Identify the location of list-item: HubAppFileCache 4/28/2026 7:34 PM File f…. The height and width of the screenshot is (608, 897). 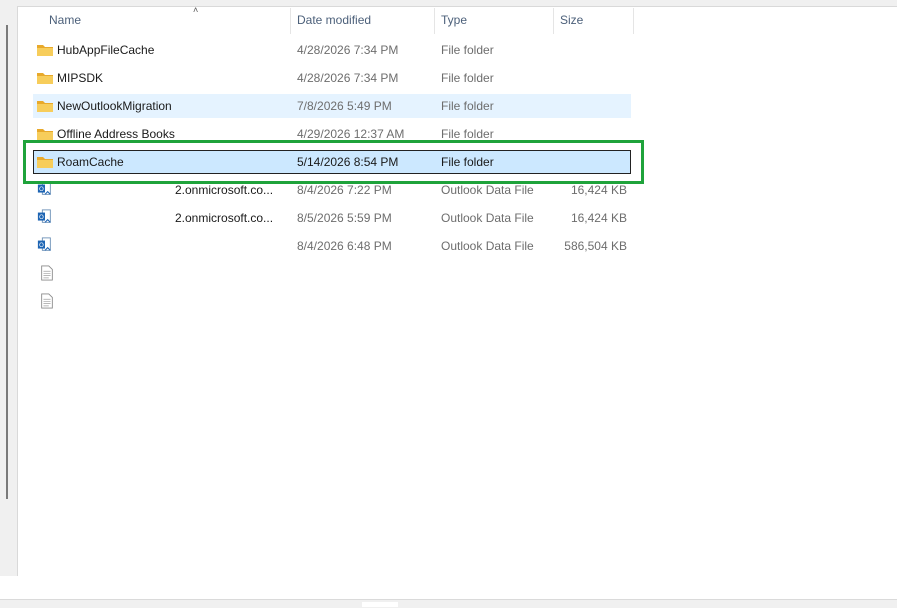
(332, 50).